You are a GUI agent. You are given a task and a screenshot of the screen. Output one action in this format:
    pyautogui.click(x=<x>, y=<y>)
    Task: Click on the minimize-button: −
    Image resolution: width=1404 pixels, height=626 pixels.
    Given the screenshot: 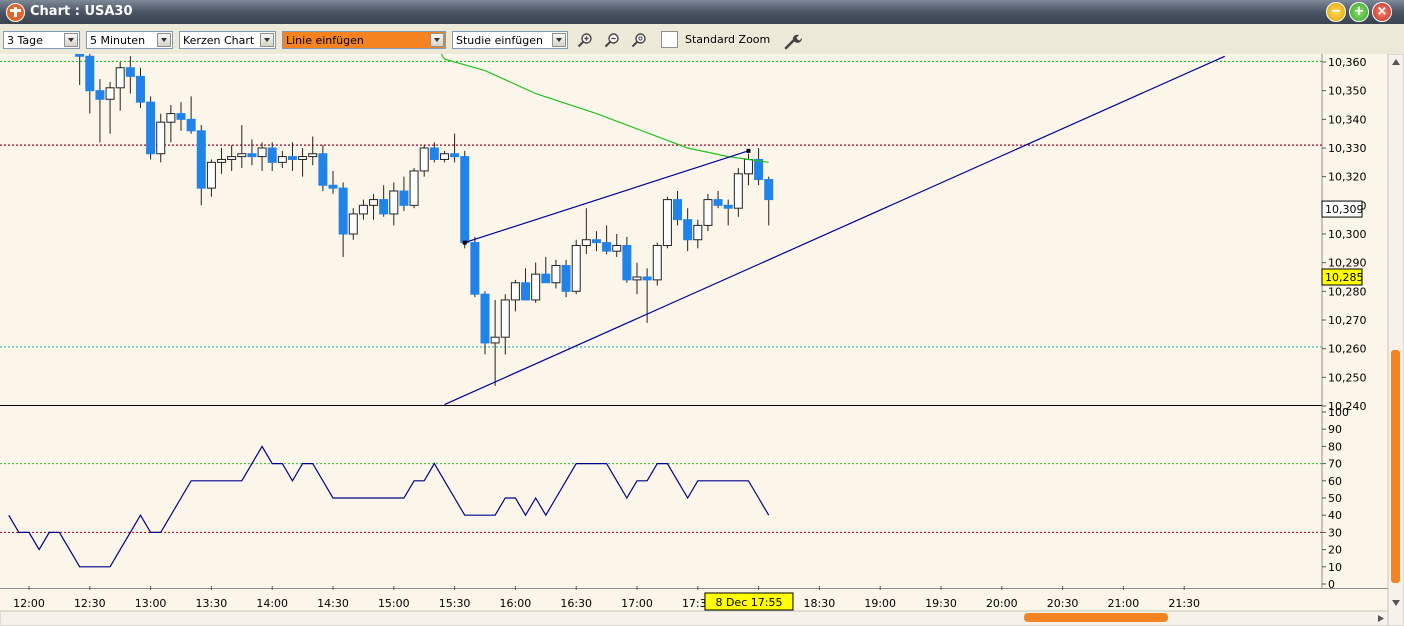 What is the action you would take?
    pyautogui.click(x=1336, y=12)
    